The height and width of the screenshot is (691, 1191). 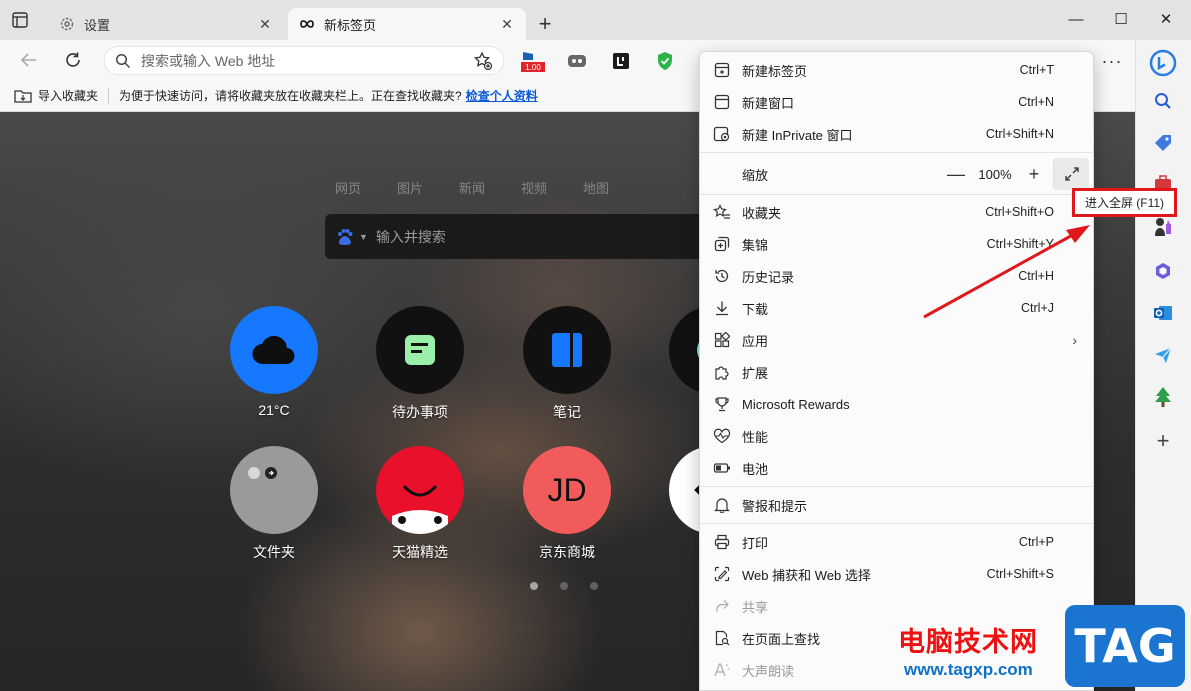 I want to click on extension-icon, so click(x=577, y=61).